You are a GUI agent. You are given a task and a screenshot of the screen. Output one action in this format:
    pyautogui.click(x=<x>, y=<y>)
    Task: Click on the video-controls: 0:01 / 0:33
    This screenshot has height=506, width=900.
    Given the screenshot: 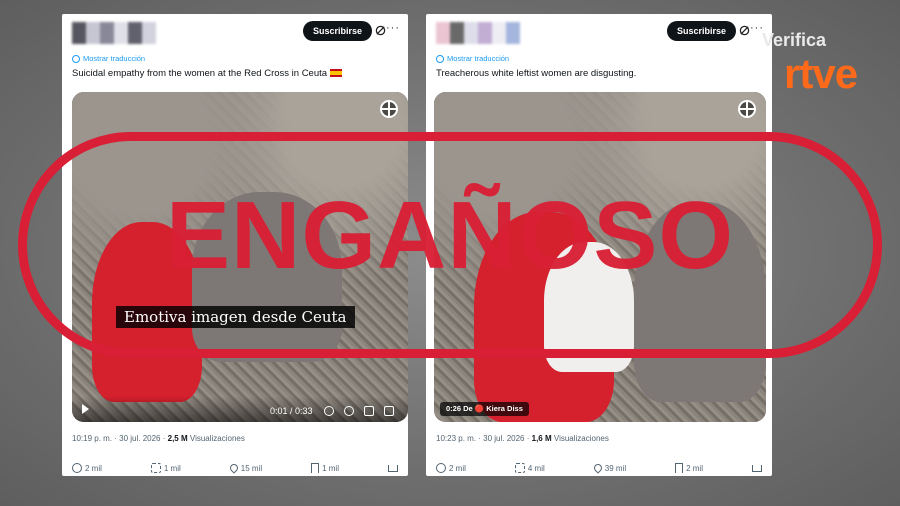 What is the action you would take?
    pyautogui.click(x=240, y=409)
    